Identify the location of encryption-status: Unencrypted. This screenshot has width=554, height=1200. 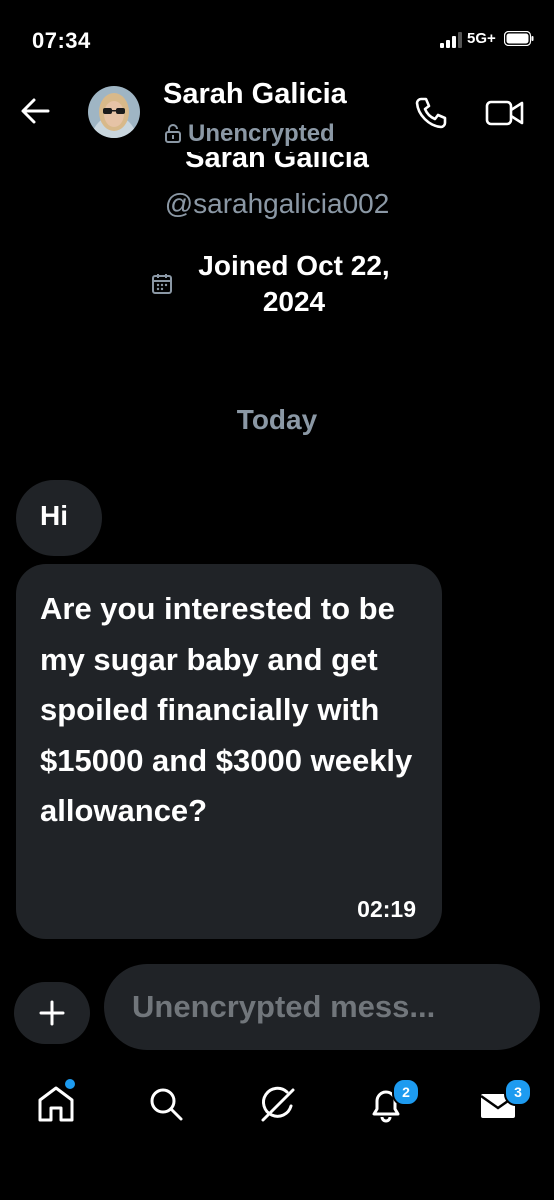
(249, 134).